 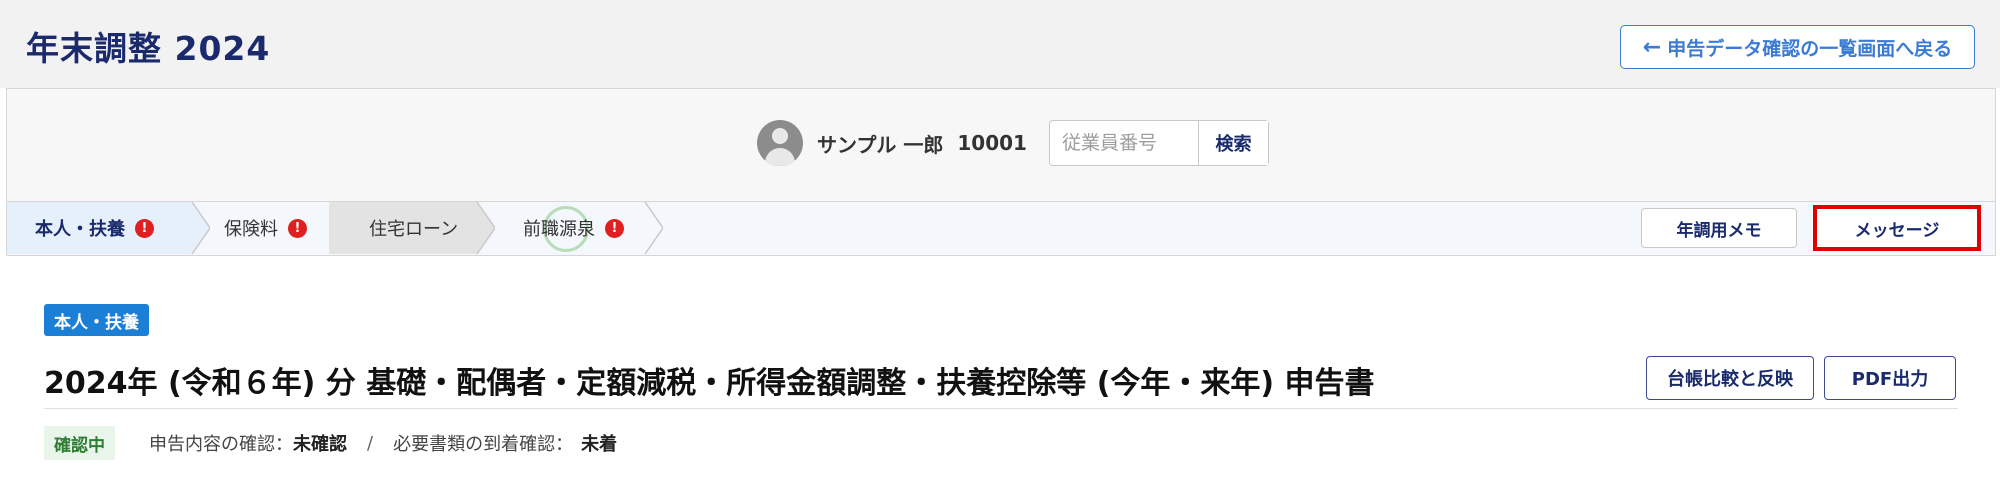 What do you see at coordinates (79, 443) in the screenshot?
I see `status-badge: 確認中` at bounding box center [79, 443].